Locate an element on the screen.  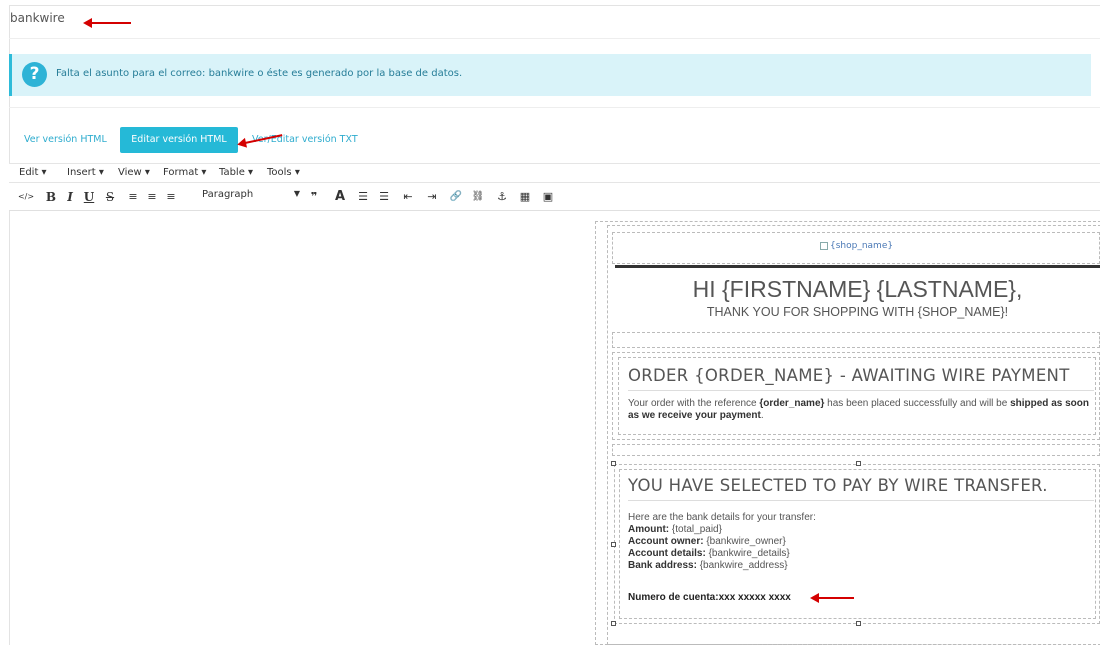
header-divider is located at coordinates (857, 266).